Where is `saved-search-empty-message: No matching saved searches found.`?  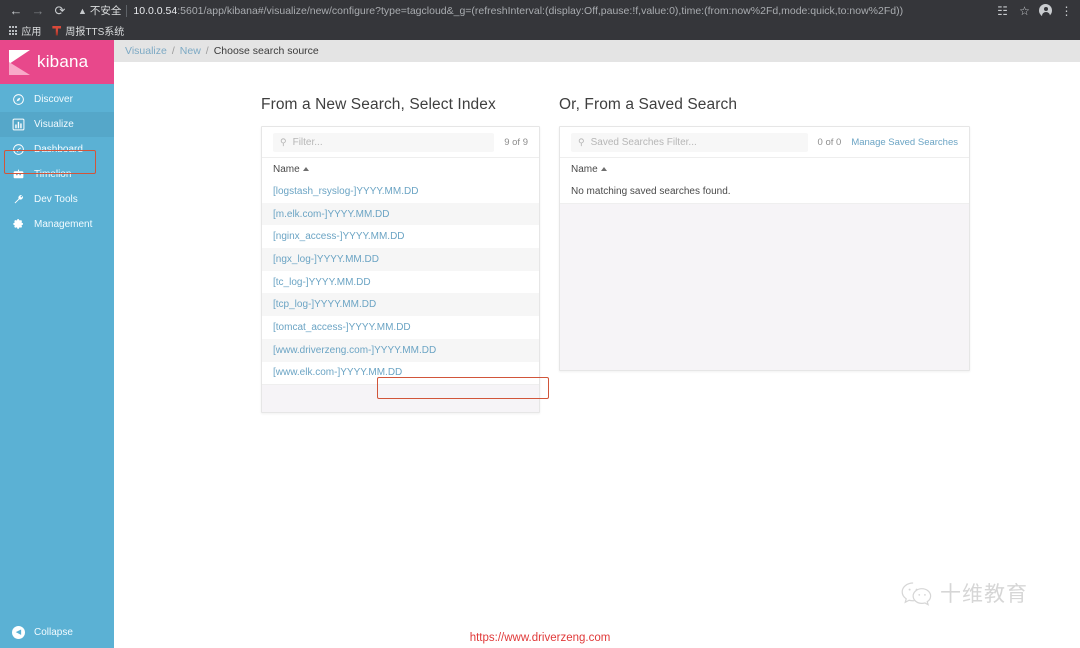
saved-search-empty-message: No matching saved searches found. is located at coordinates (651, 191).